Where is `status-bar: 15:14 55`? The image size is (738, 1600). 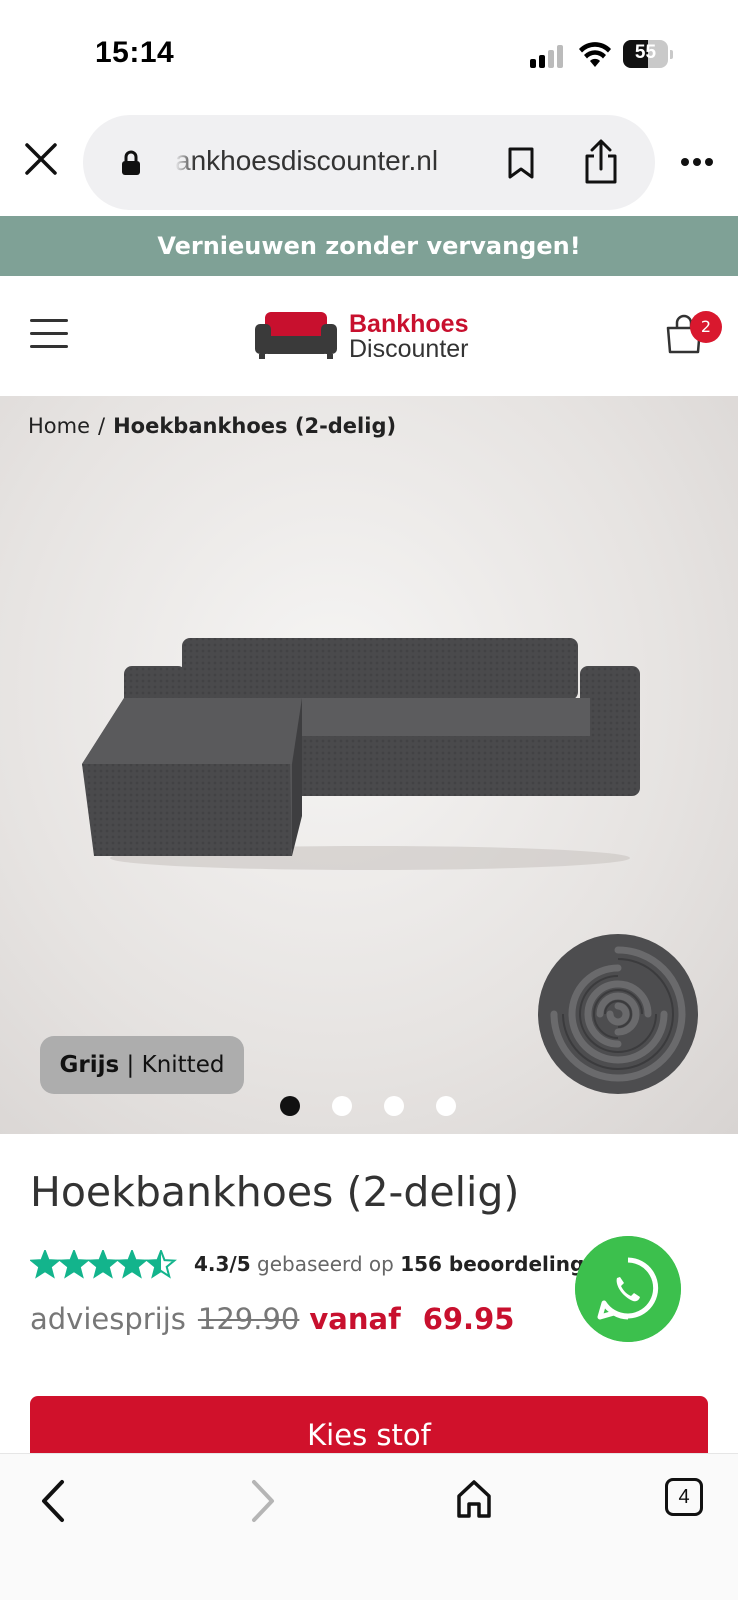
status-bar: 15:14 55 is located at coordinates (369, 54).